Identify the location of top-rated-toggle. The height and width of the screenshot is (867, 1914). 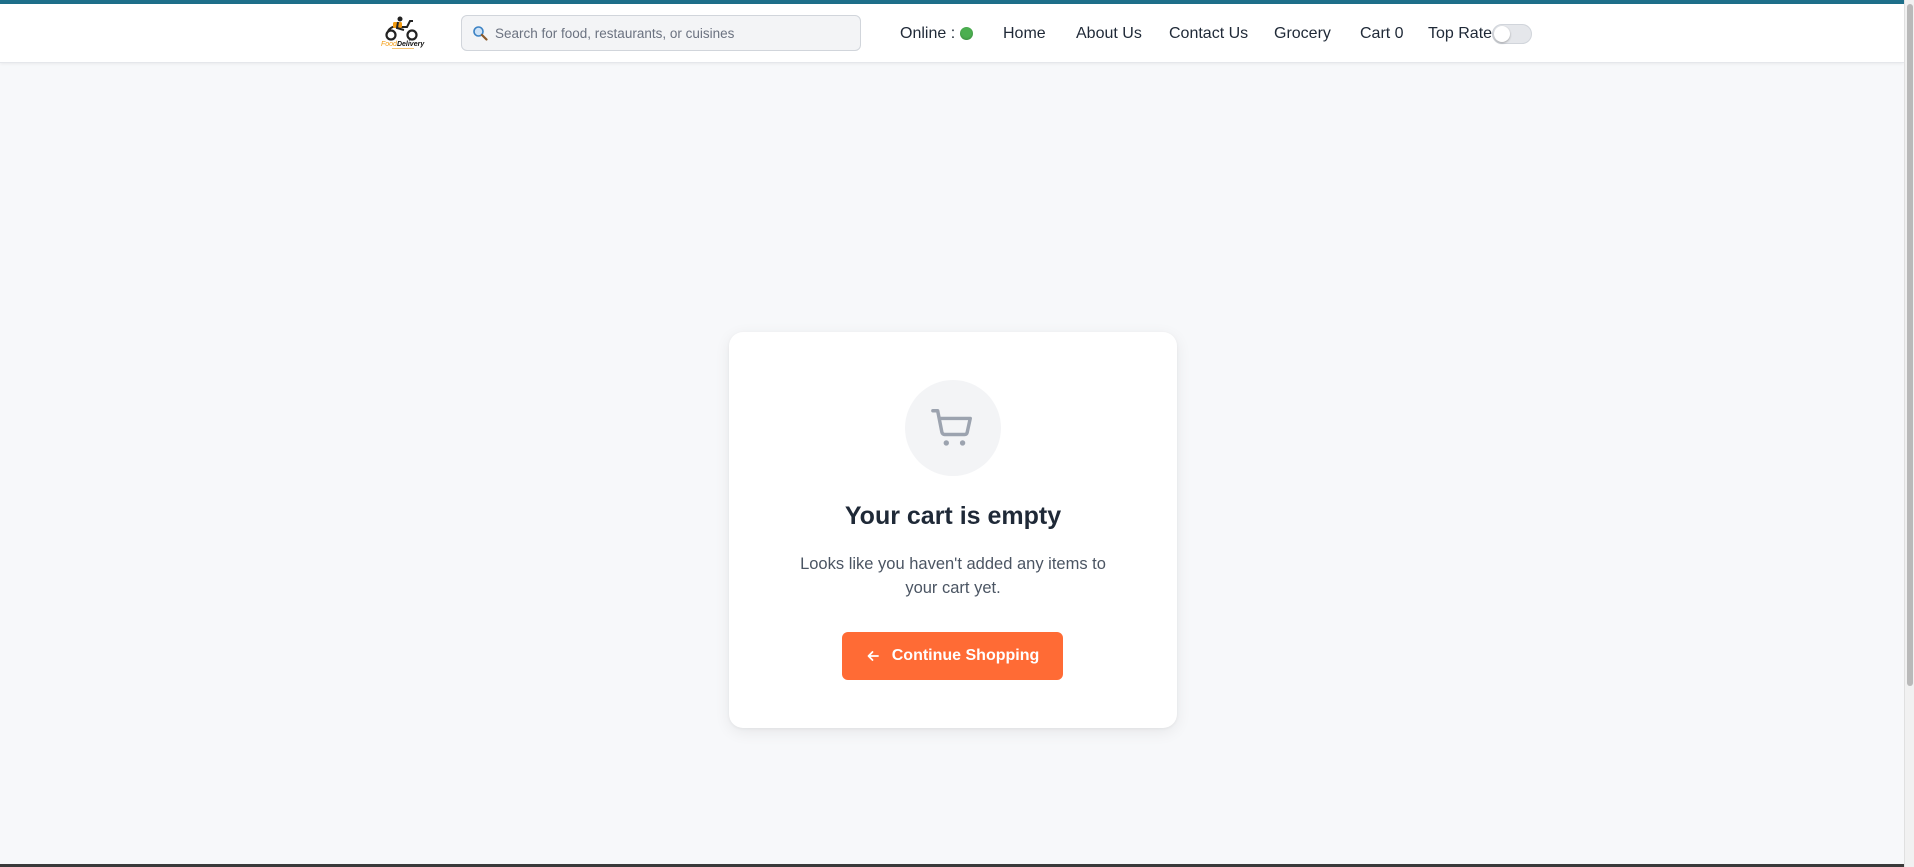
(1512, 34).